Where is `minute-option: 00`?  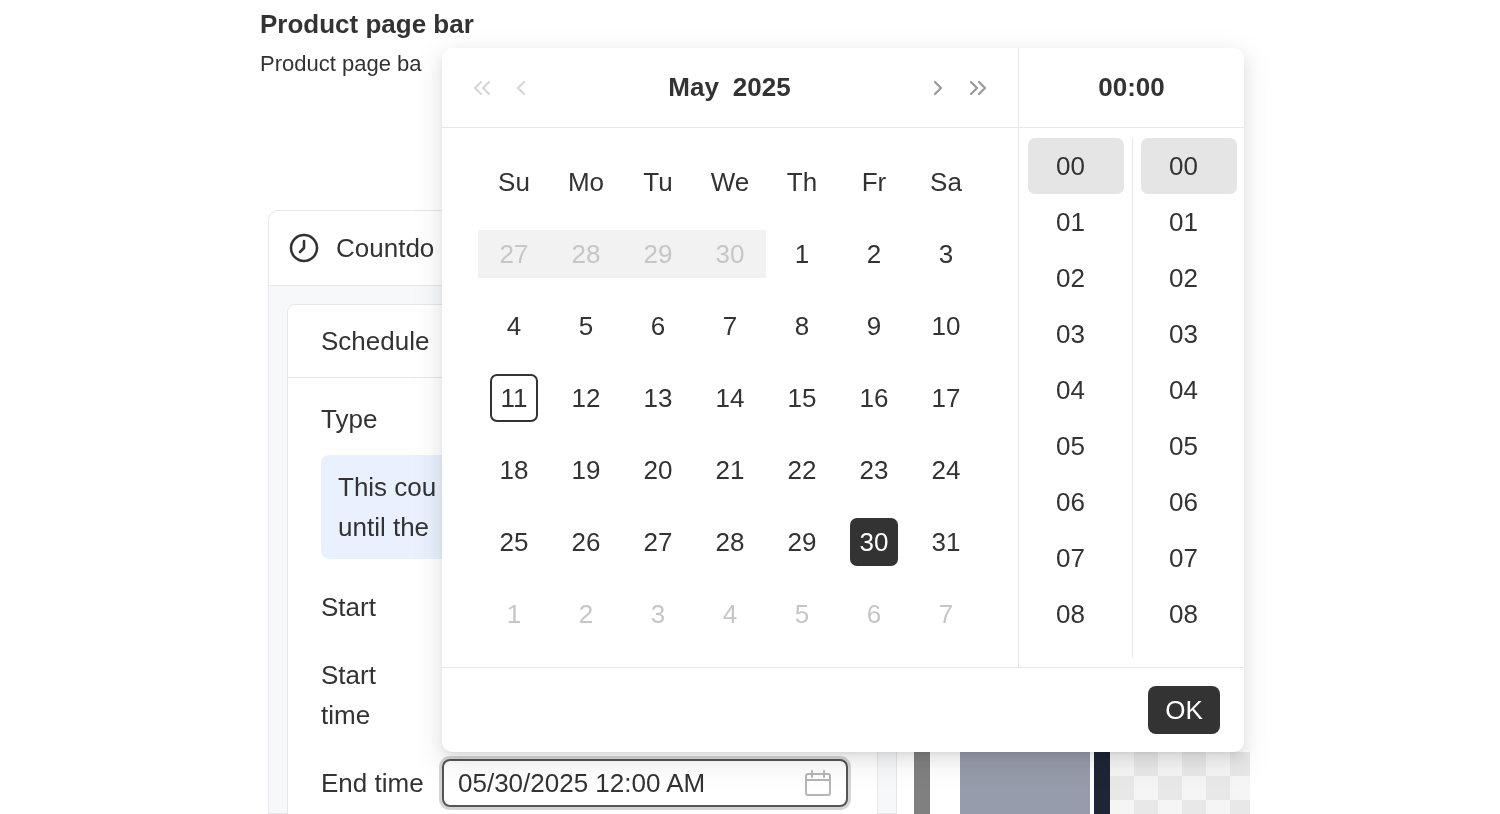
minute-option: 00 is located at coordinates (1189, 166).